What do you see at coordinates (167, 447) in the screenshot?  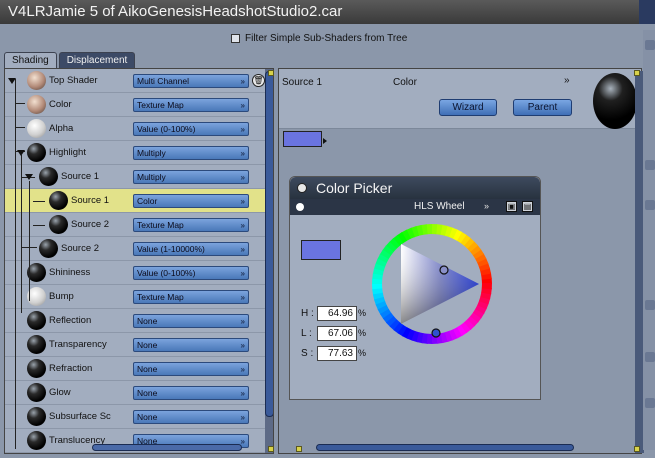 I see `tree-horizontal-scrollbar` at bounding box center [167, 447].